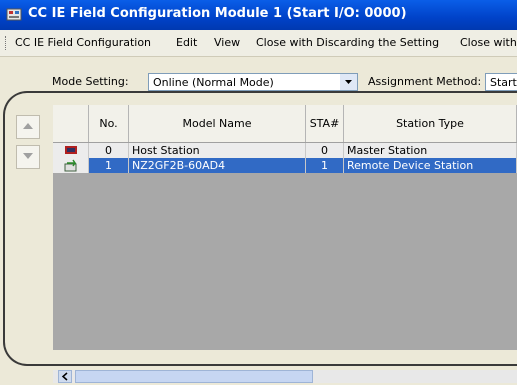 This screenshot has width=517, height=385. I want to click on menu-view: View, so click(227, 42).